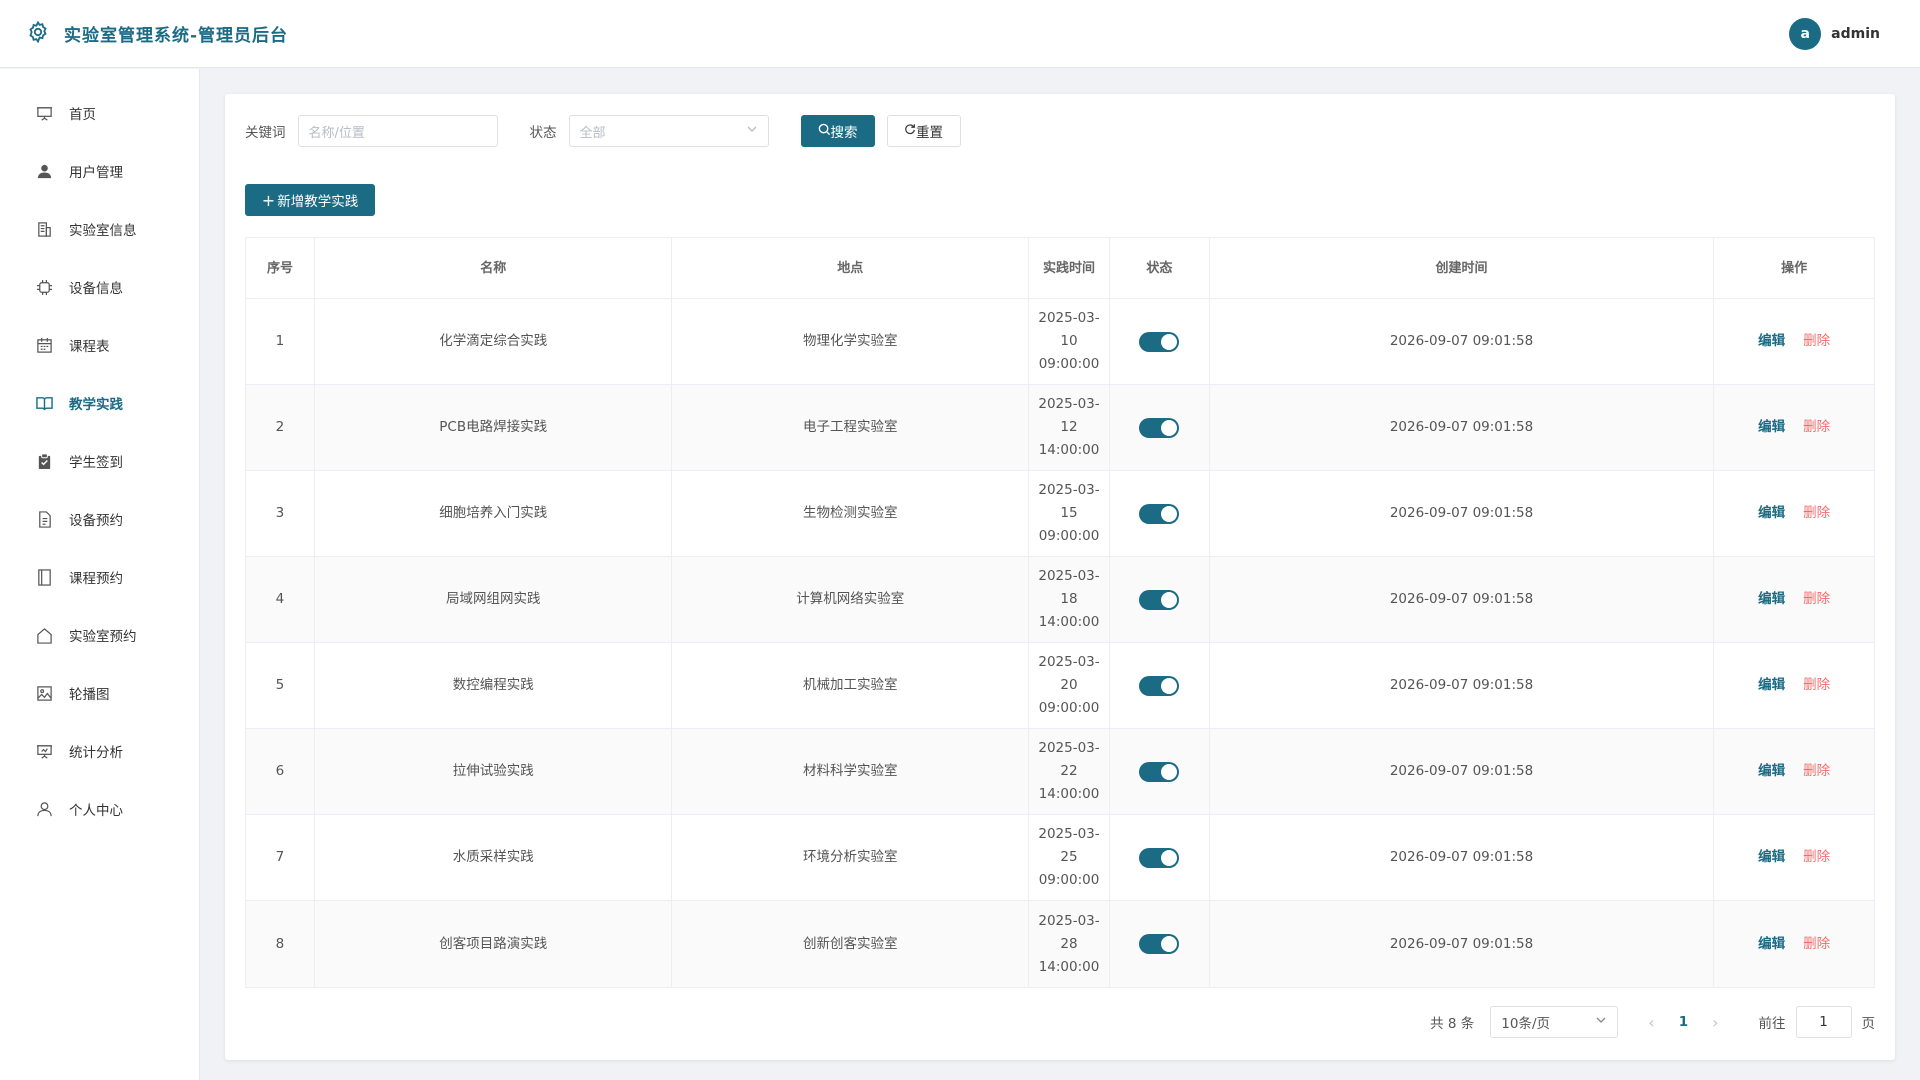  Describe the element at coordinates (837, 131) in the screenshot. I see `search-button: 搜索` at that location.